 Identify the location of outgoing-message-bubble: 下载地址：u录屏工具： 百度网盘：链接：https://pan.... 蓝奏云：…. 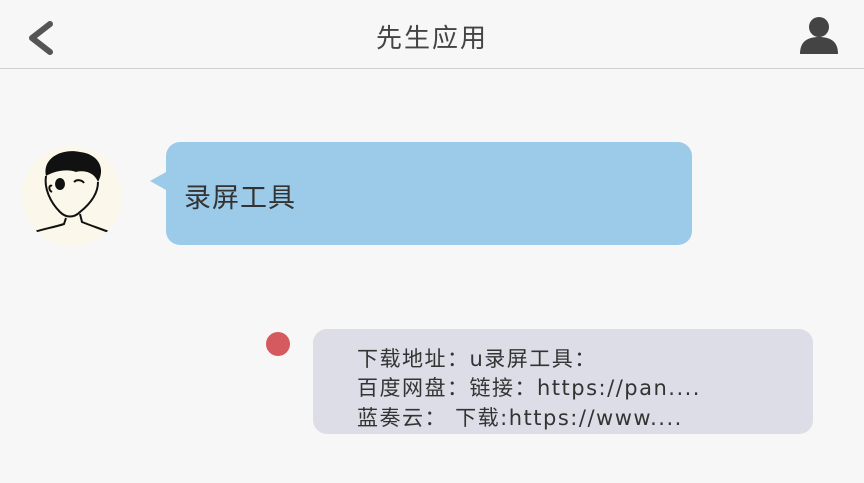
(563, 381).